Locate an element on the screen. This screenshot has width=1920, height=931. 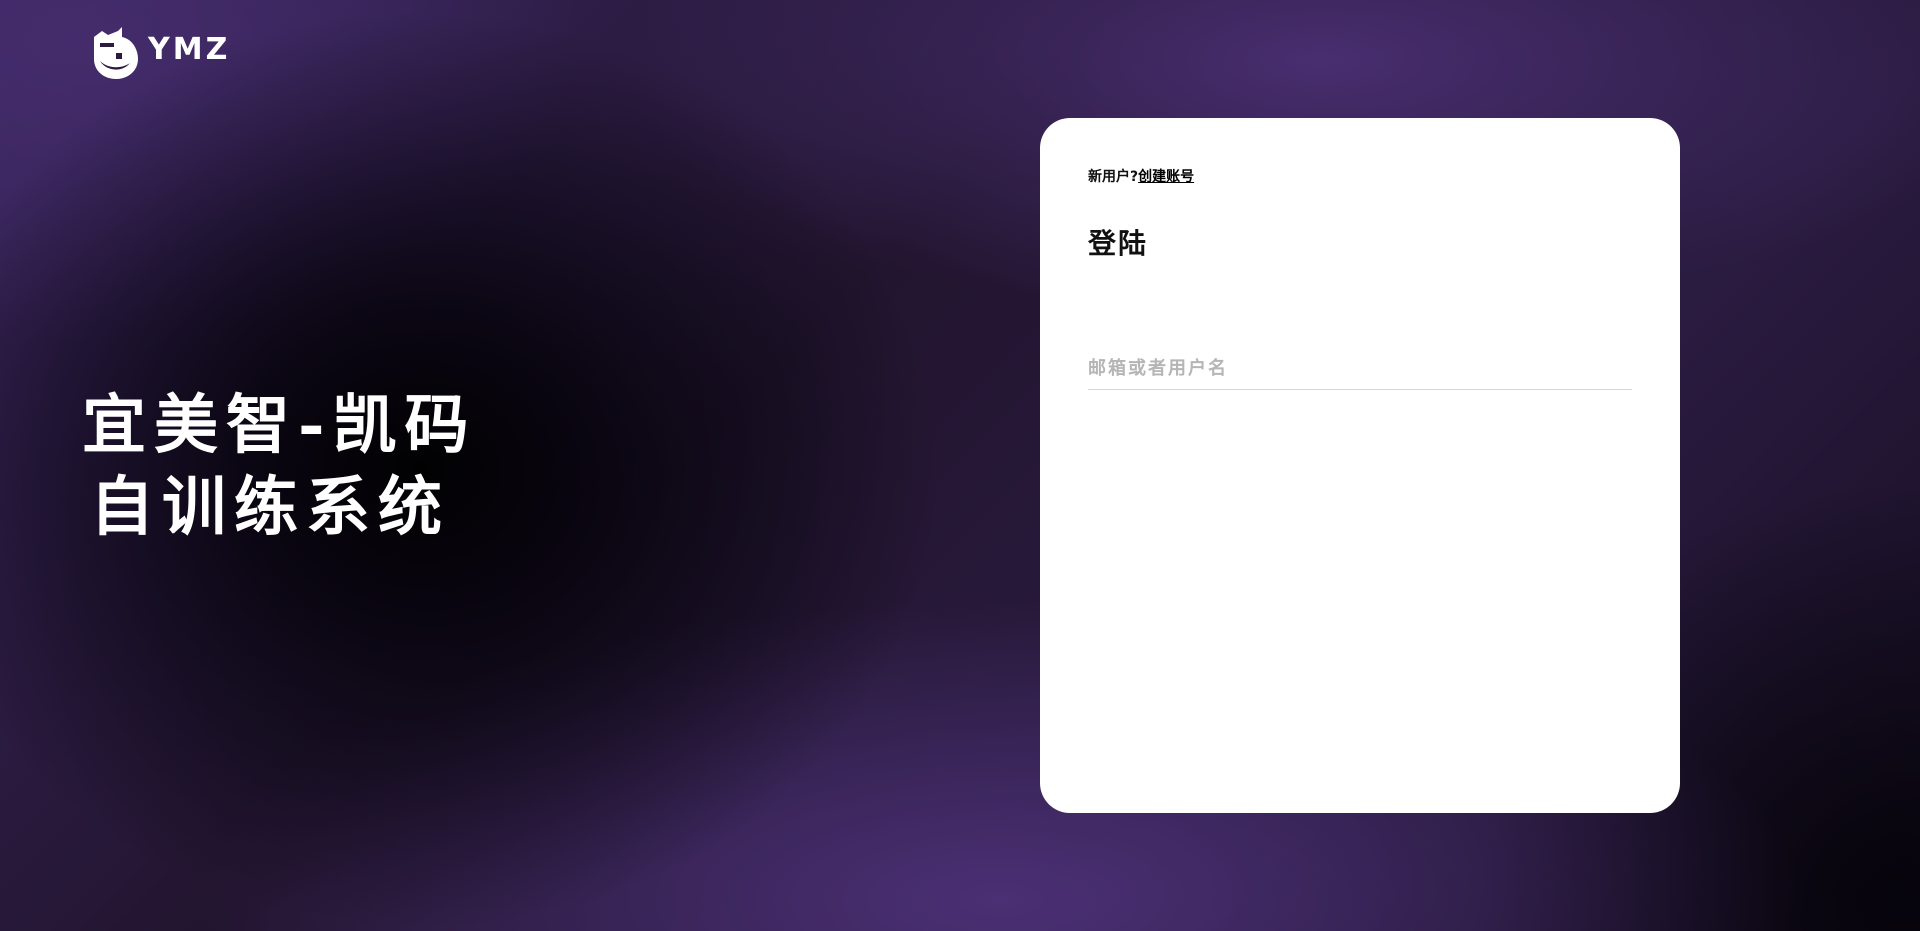
create-account-link: 创建账号 is located at coordinates (1166, 177).